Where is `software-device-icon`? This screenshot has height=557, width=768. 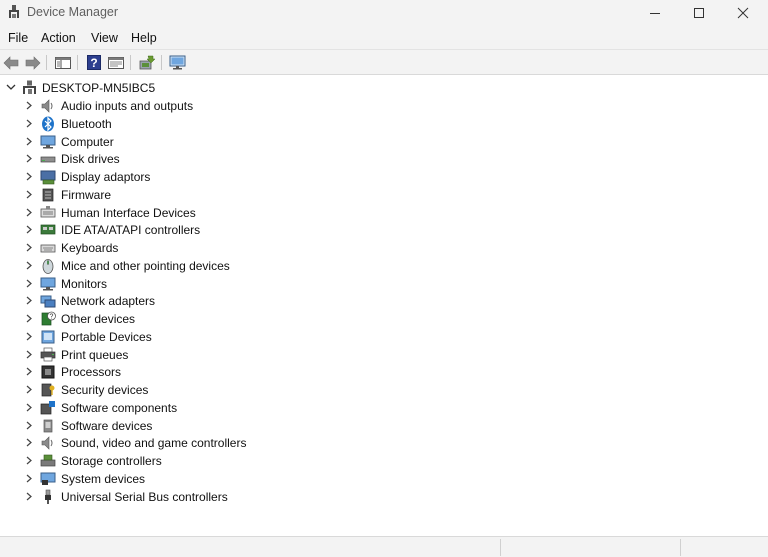
software-device-icon is located at coordinates (48, 425).